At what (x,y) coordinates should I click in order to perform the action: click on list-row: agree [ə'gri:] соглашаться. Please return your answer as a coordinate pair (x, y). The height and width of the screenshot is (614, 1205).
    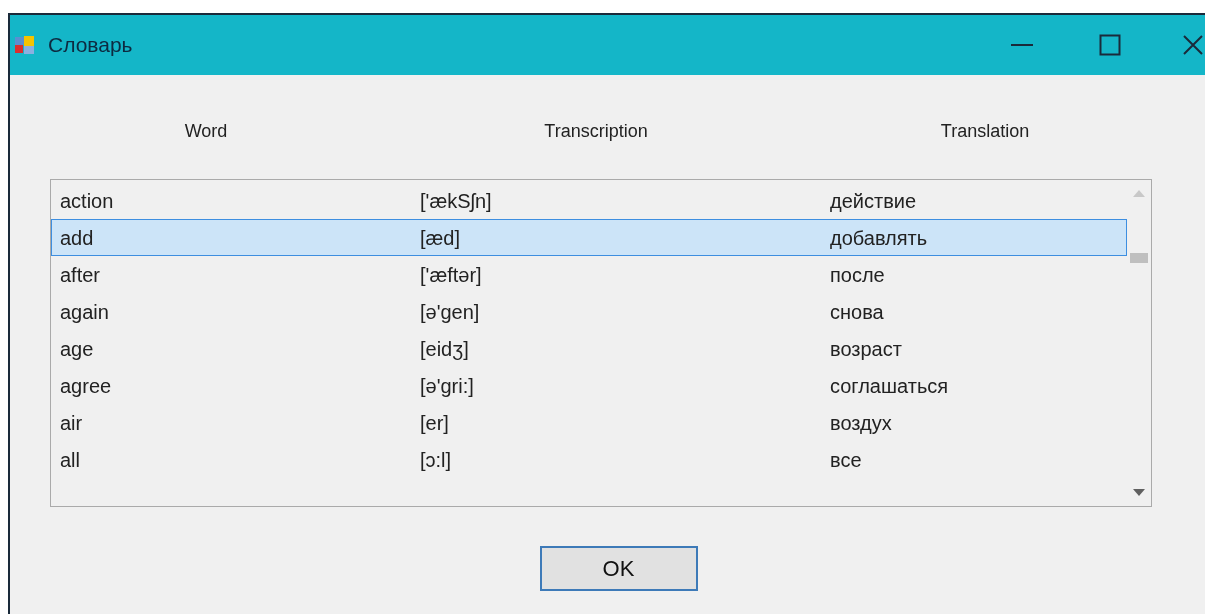
    Looking at the image, I should click on (589, 385).